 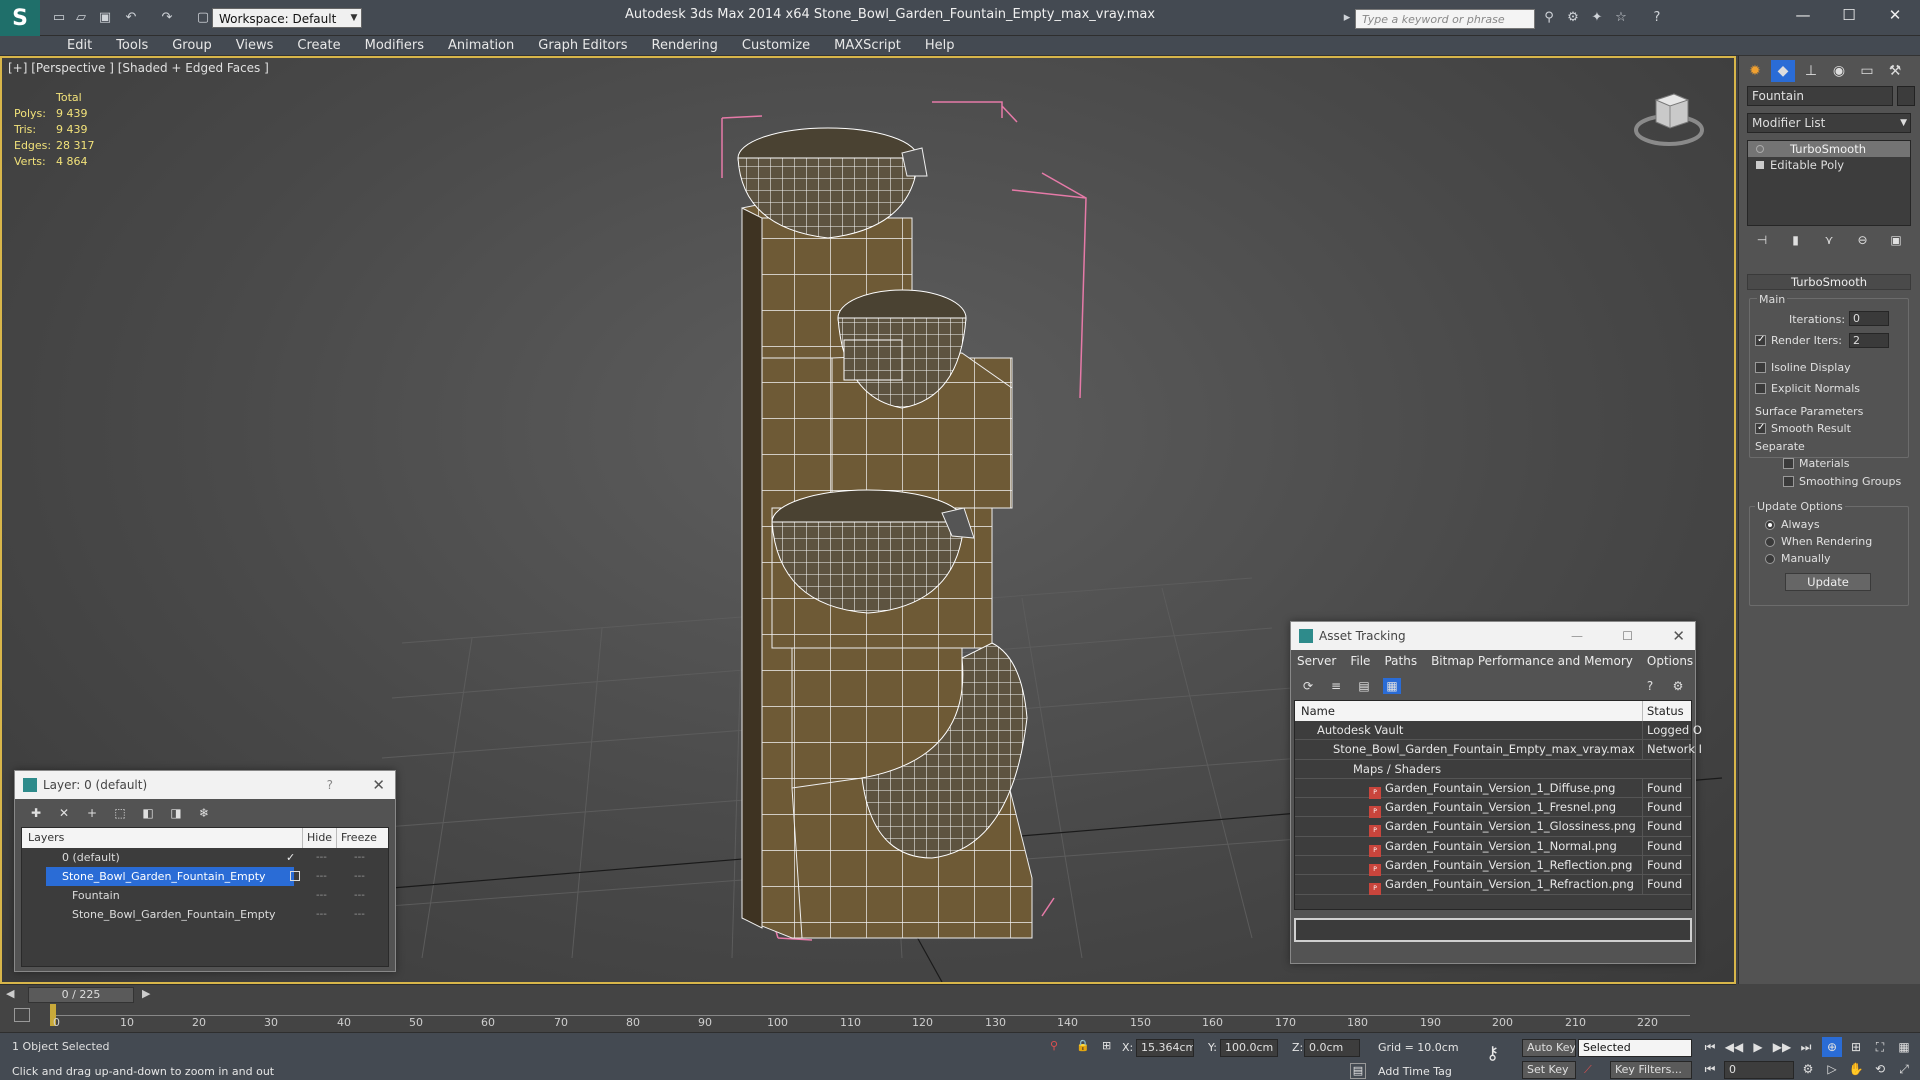 I want to click on redo-icon: ↷, so click(x=167, y=18).